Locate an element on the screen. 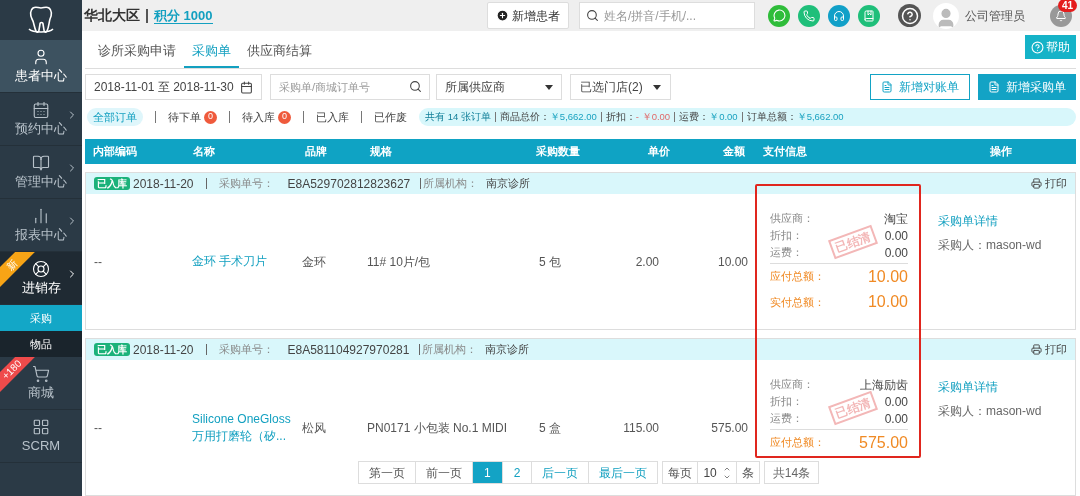 This screenshot has width=1080, height=496. cart-icon is located at coordinates (41, 374).